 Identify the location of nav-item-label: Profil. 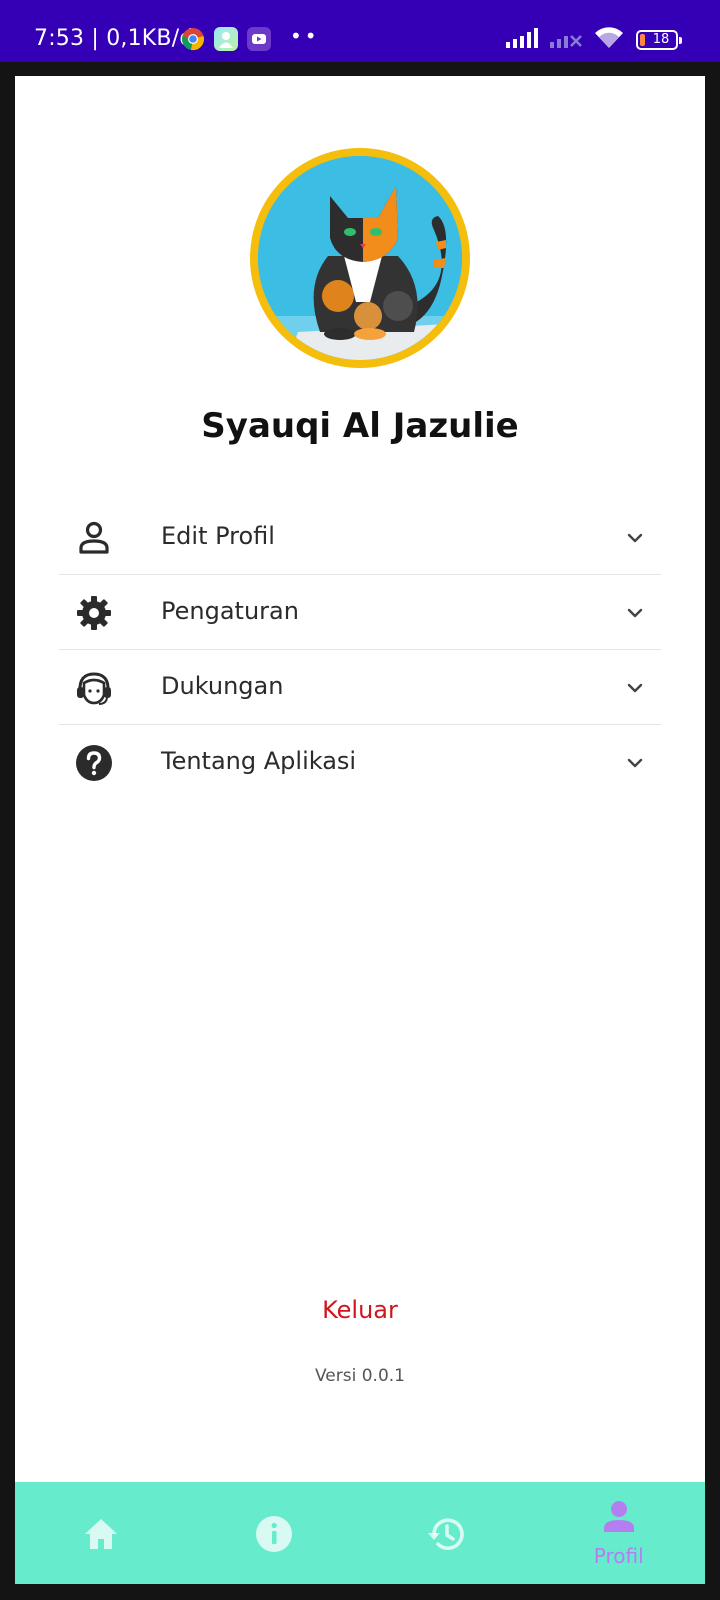
(618, 1556).